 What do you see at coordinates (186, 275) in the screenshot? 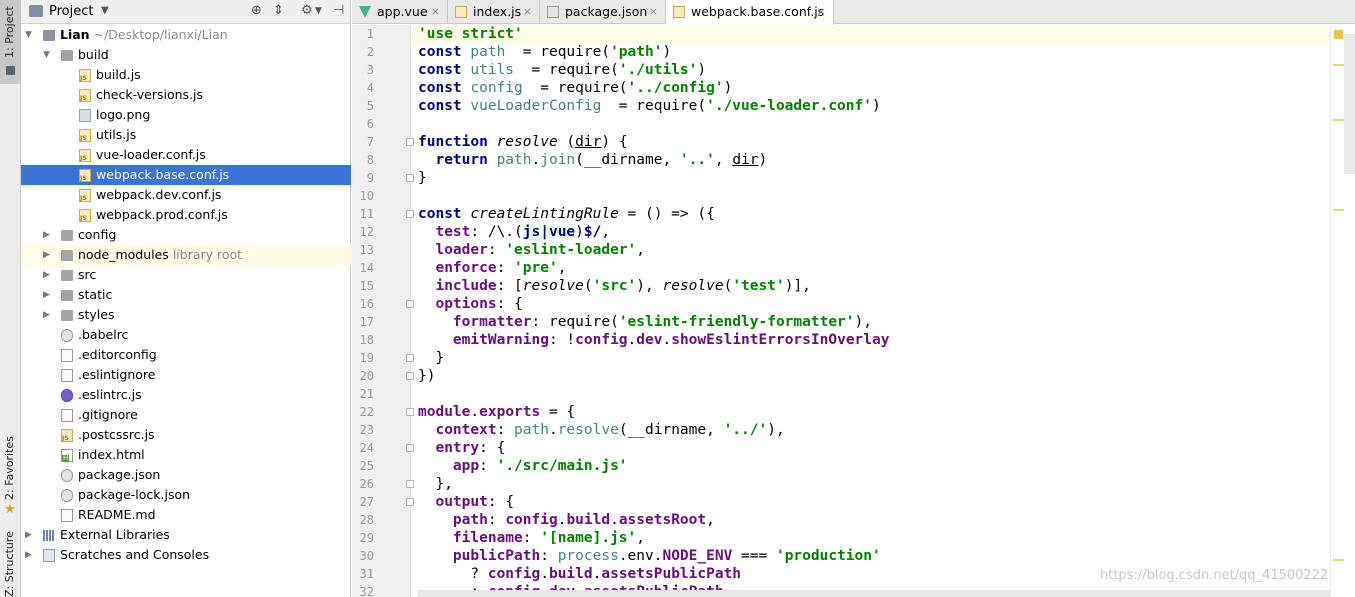
I see `tree-item: ▶ src` at bounding box center [186, 275].